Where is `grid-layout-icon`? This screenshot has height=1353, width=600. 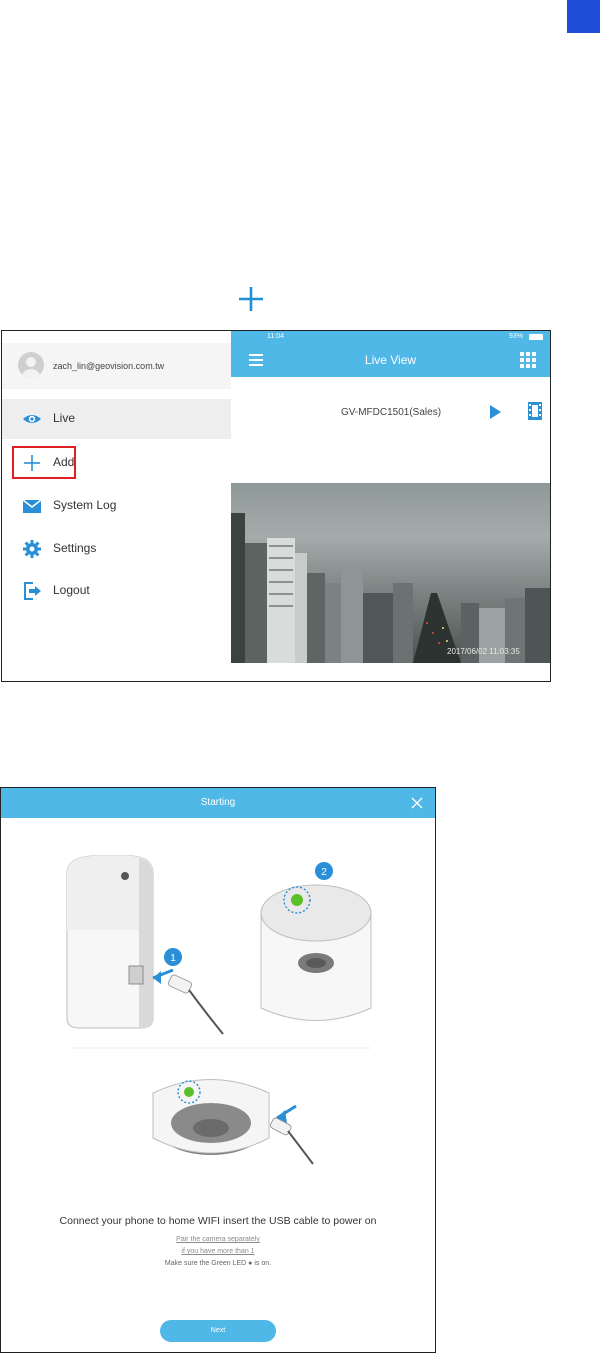 grid-layout-icon is located at coordinates (528, 360).